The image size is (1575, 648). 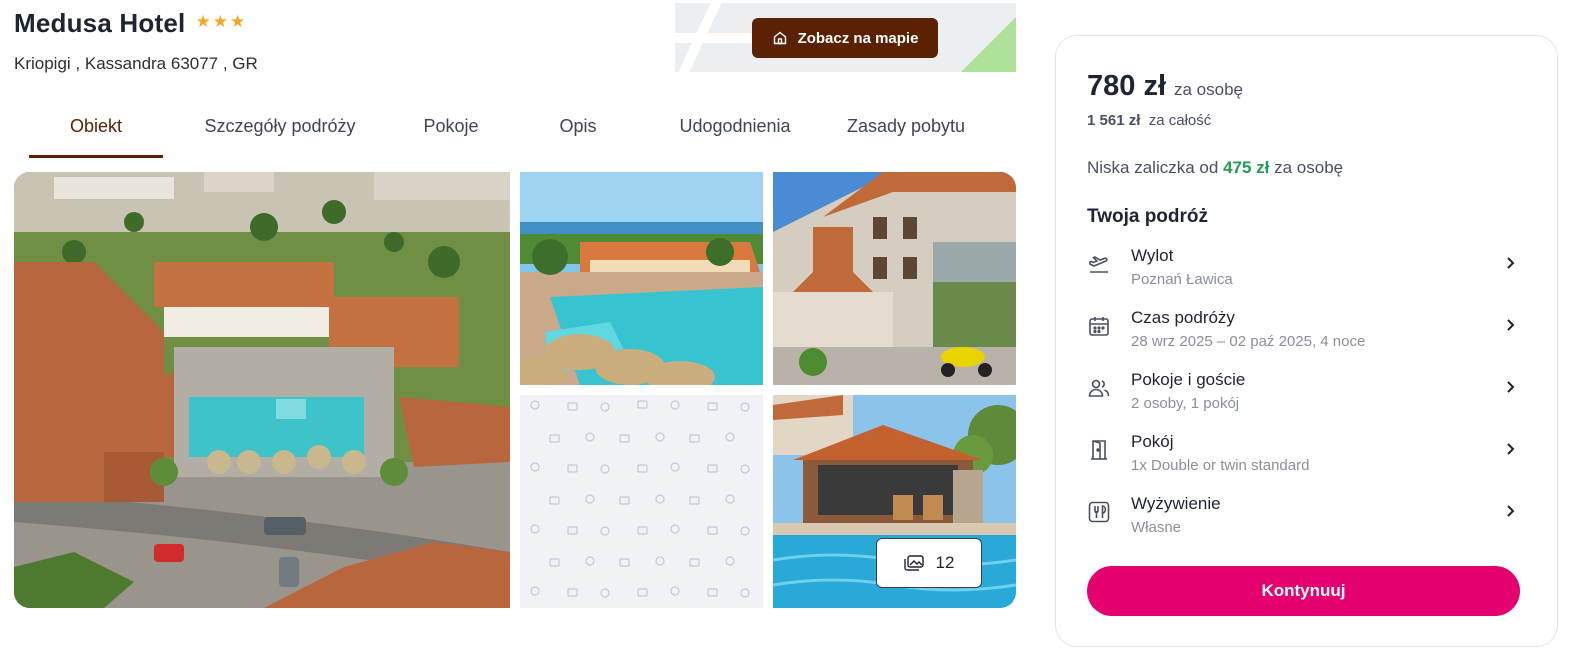 What do you see at coordinates (1152, 441) in the screenshot?
I see `room-label: Pokój` at bounding box center [1152, 441].